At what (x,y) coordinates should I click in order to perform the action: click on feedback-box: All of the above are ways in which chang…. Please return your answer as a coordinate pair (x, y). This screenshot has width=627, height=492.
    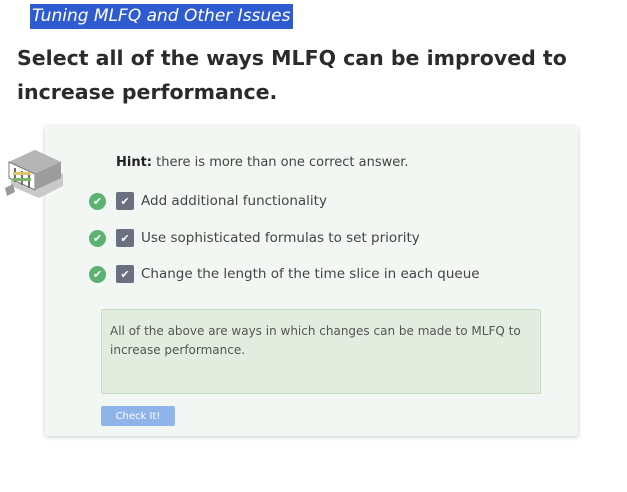
    Looking at the image, I should click on (321, 351).